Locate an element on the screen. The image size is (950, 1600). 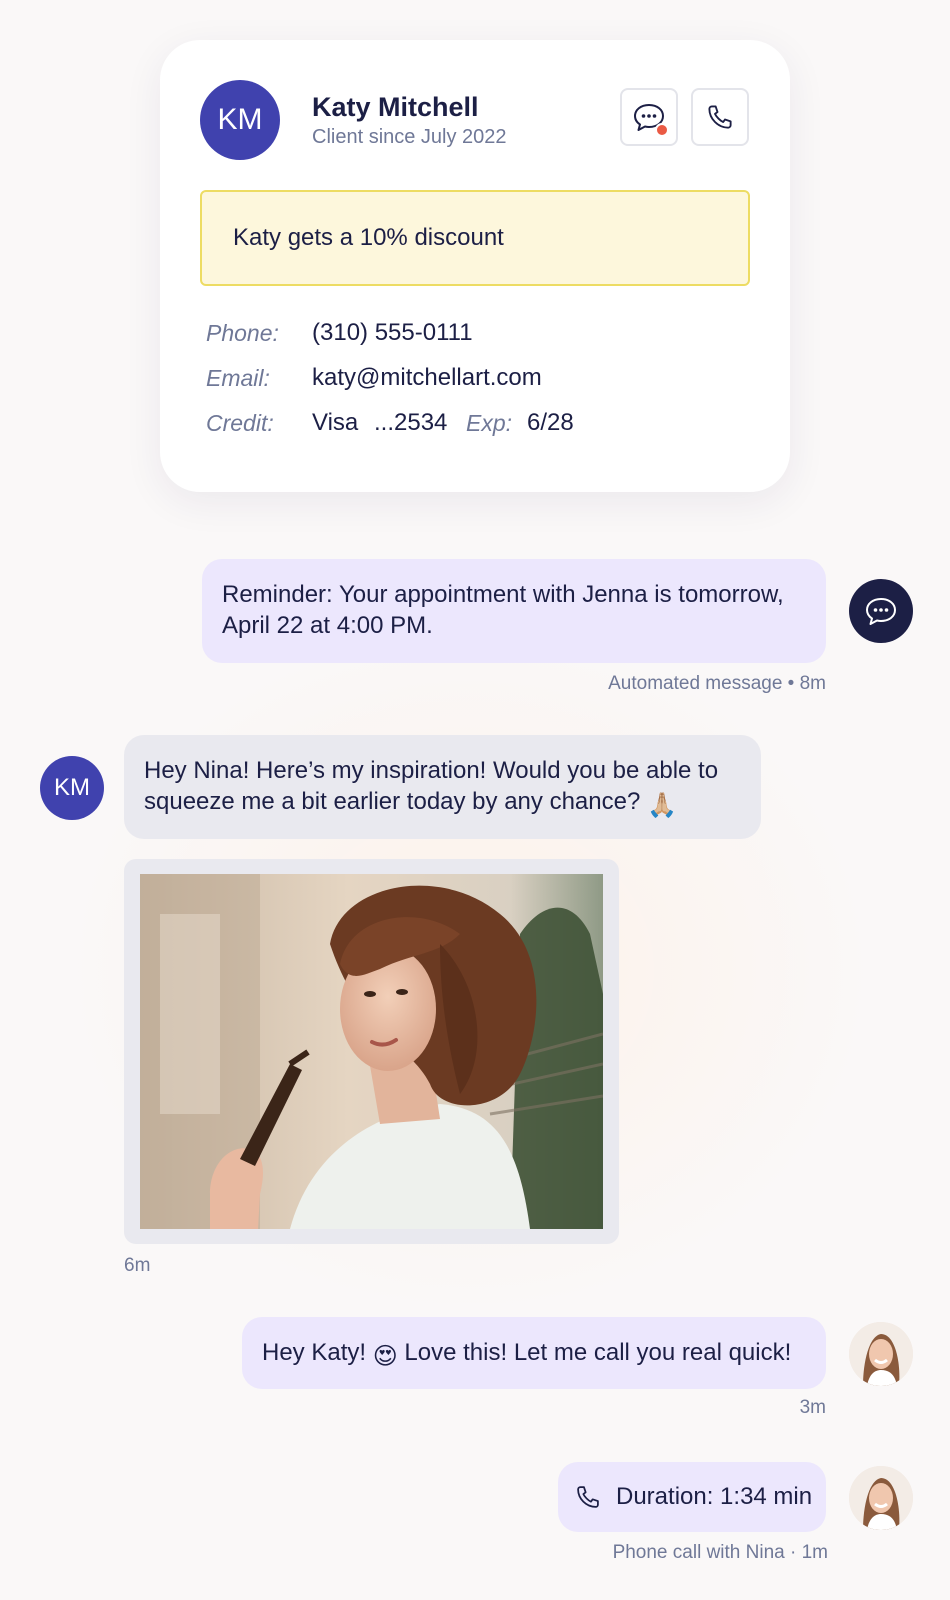
call-bubble: Duration: 1:34 min is located at coordinates (692, 1497).